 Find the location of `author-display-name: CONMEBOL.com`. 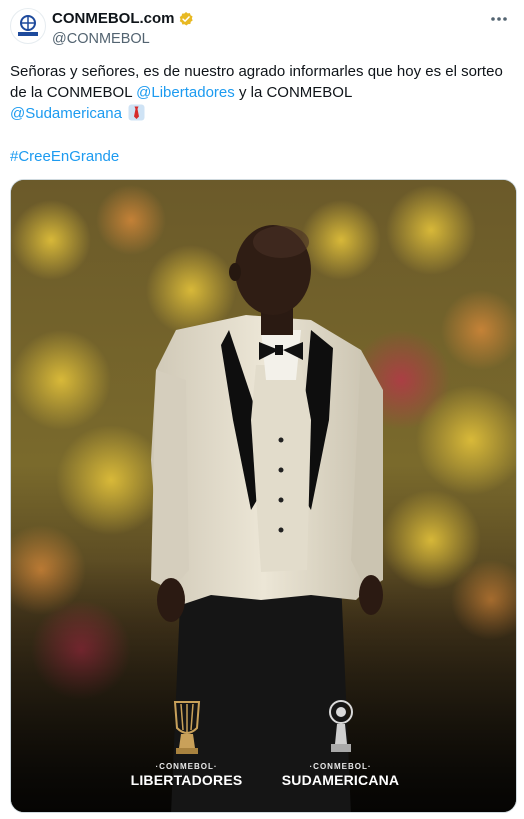

author-display-name: CONMEBOL.com is located at coordinates (113, 19).